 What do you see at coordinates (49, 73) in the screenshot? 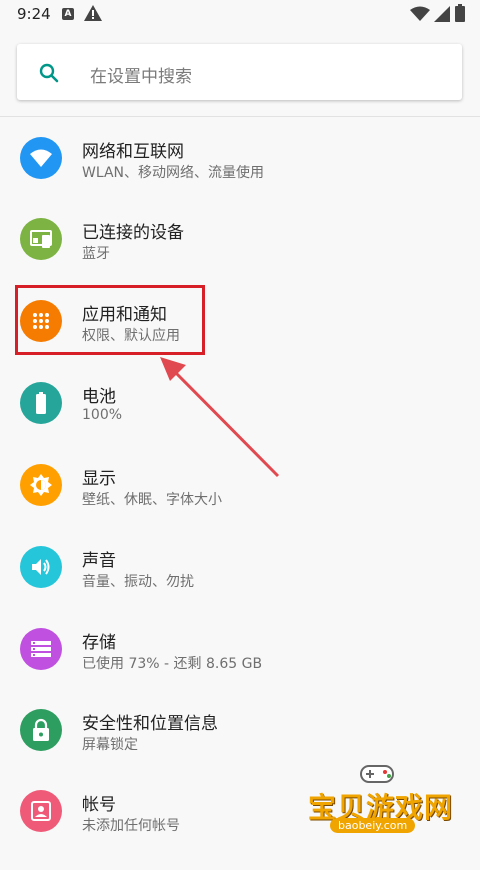
I see `search-icon` at bounding box center [49, 73].